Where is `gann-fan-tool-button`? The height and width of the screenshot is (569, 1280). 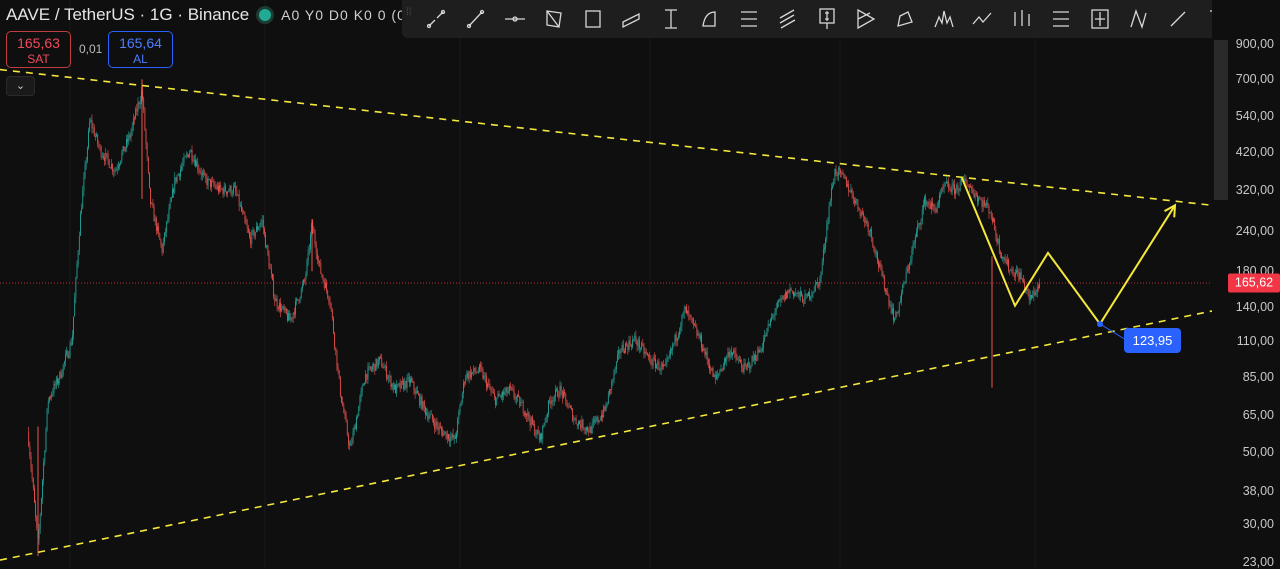 gann-fan-tool-button is located at coordinates (866, 19).